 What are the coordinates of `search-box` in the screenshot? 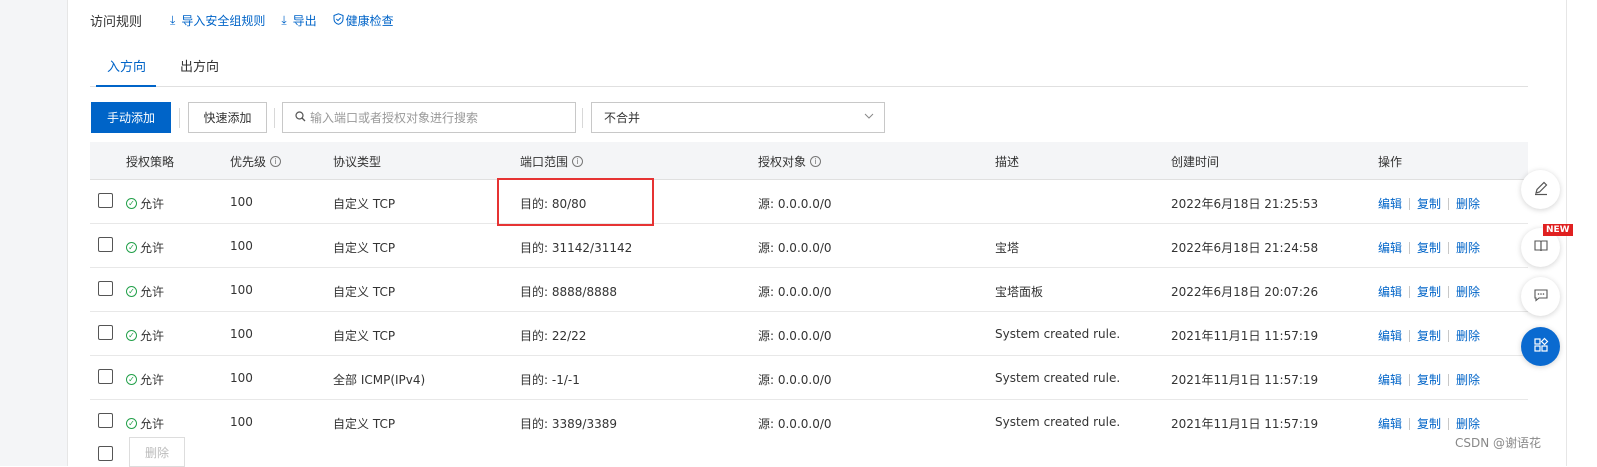 It's located at (429, 117).